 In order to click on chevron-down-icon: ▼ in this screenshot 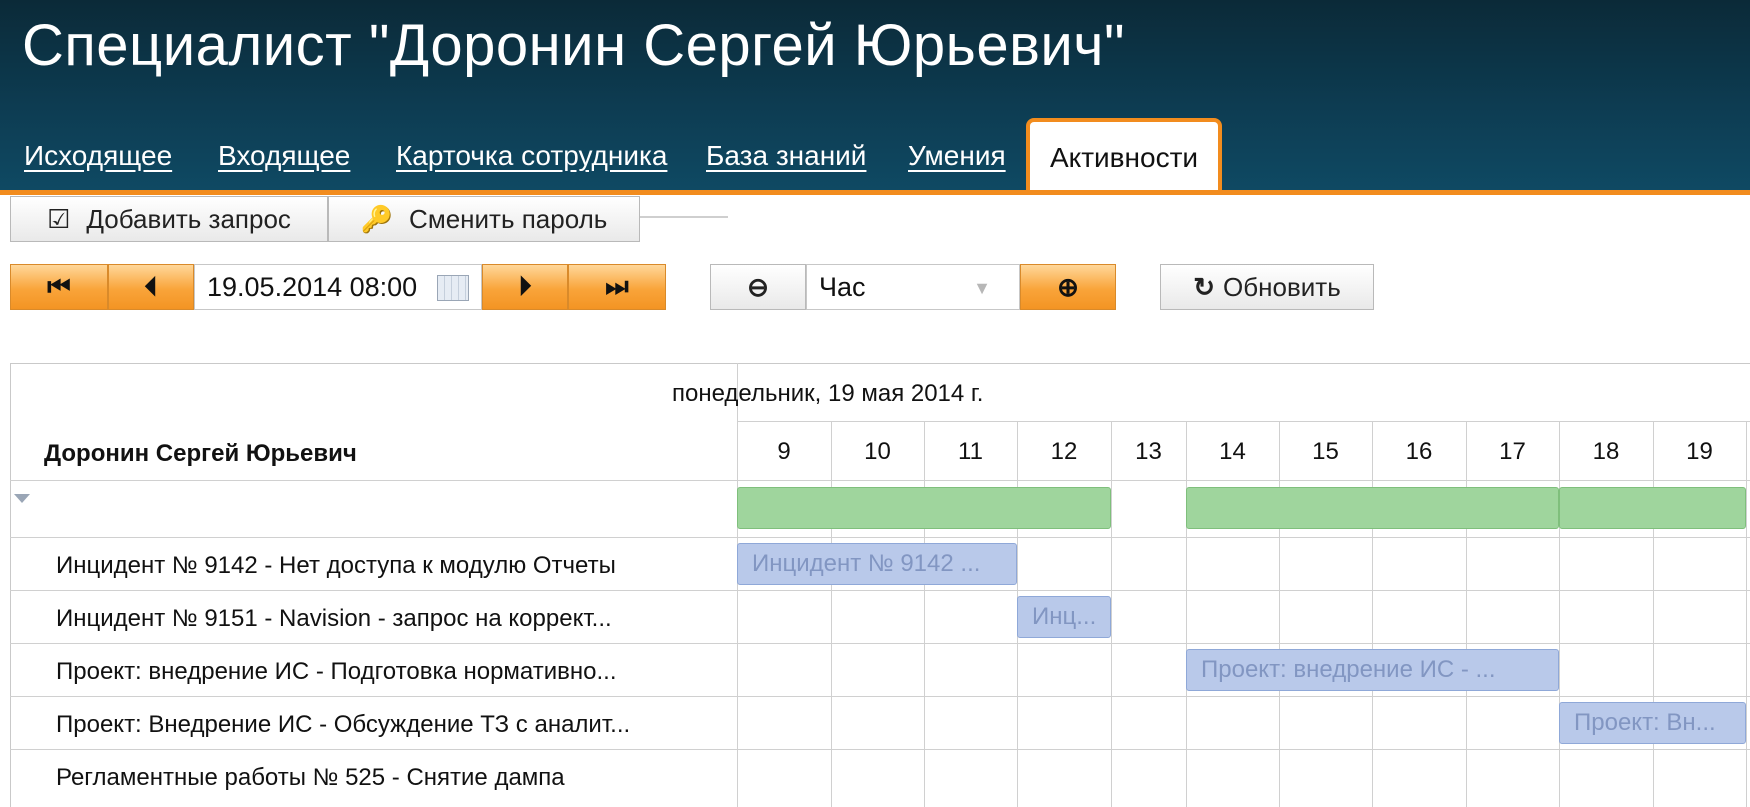, I will do `click(982, 288)`.